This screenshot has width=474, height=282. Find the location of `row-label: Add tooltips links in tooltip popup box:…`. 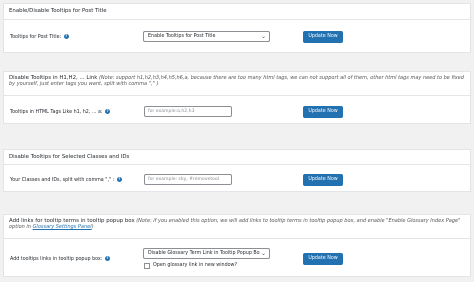

row-label: Add tooltips links in tooltip popup box:… is located at coordinates (60, 259).